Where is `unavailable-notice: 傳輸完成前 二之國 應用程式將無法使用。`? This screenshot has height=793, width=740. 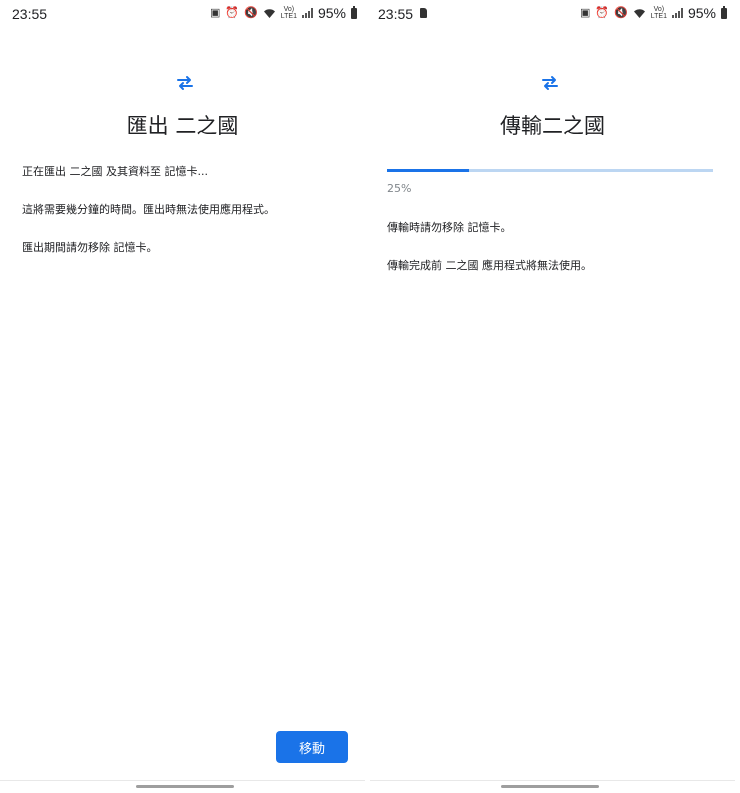 unavailable-notice: 傳輸完成前 二之國 應用程式將無法使用。 is located at coordinates (489, 265).